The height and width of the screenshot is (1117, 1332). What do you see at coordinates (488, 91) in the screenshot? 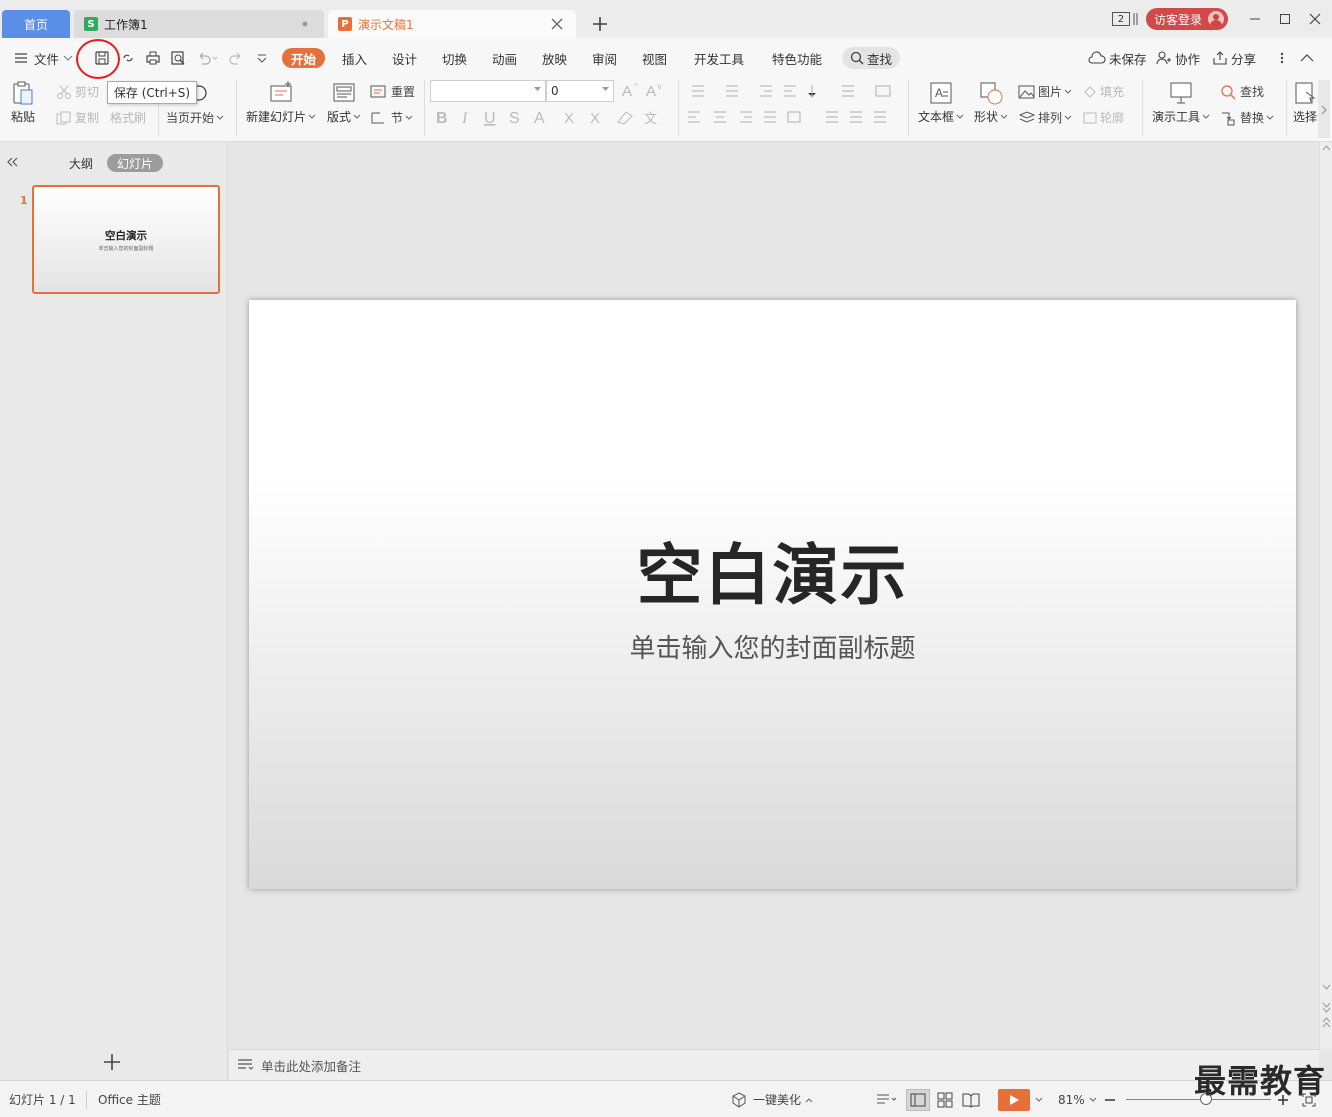
I see `font-family-select` at bounding box center [488, 91].